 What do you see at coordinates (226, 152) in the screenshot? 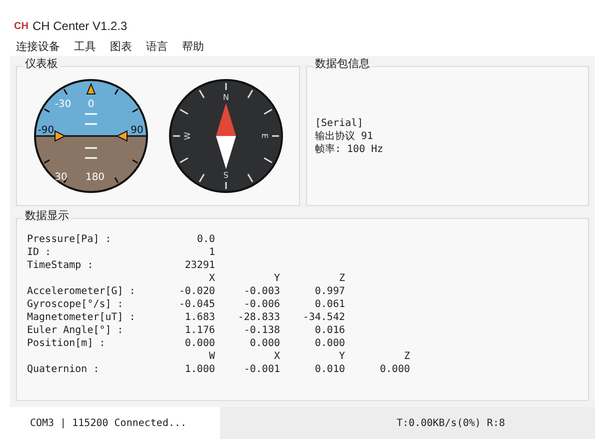
I see `needle-south` at bounding box center [226, 152].